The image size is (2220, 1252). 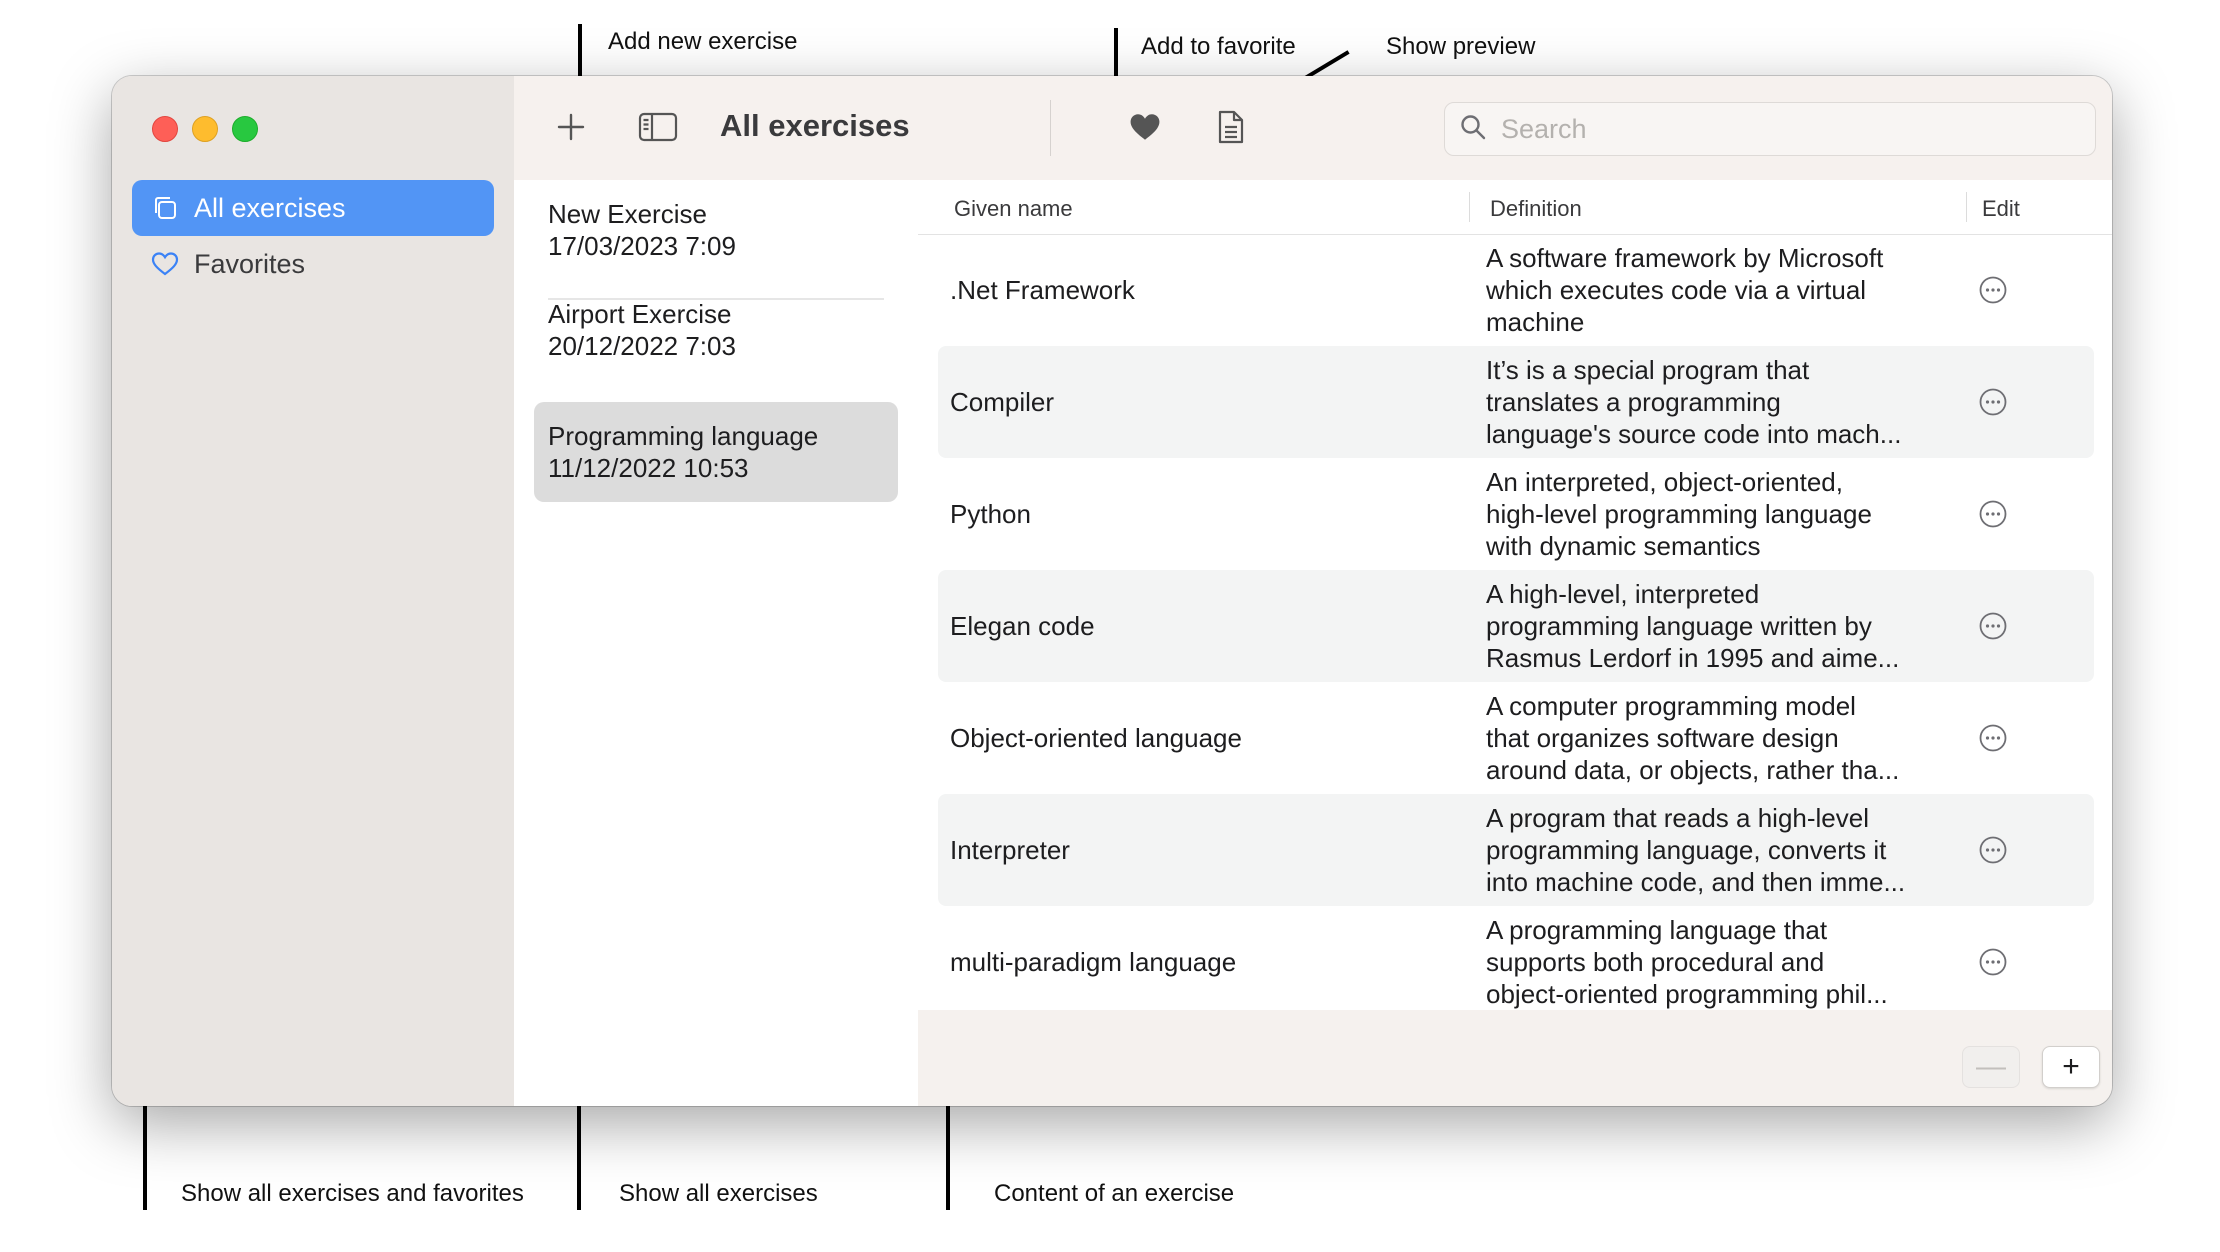 I want to click on heart-filled-icon, so click(x=1145, y=129).